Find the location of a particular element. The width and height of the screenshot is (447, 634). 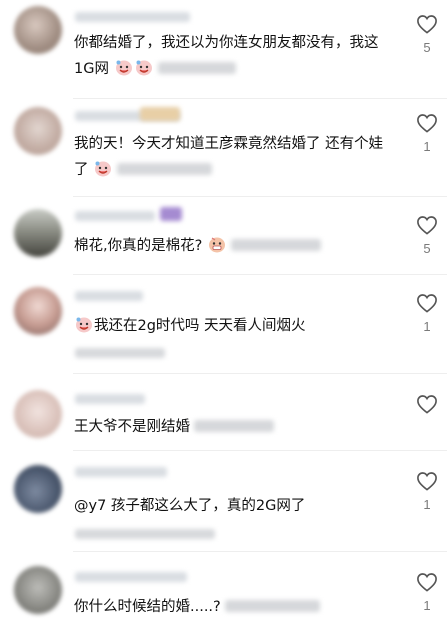

comment-text-main: 你什么时候结的婚.....? is located at coordinates (147, 607).